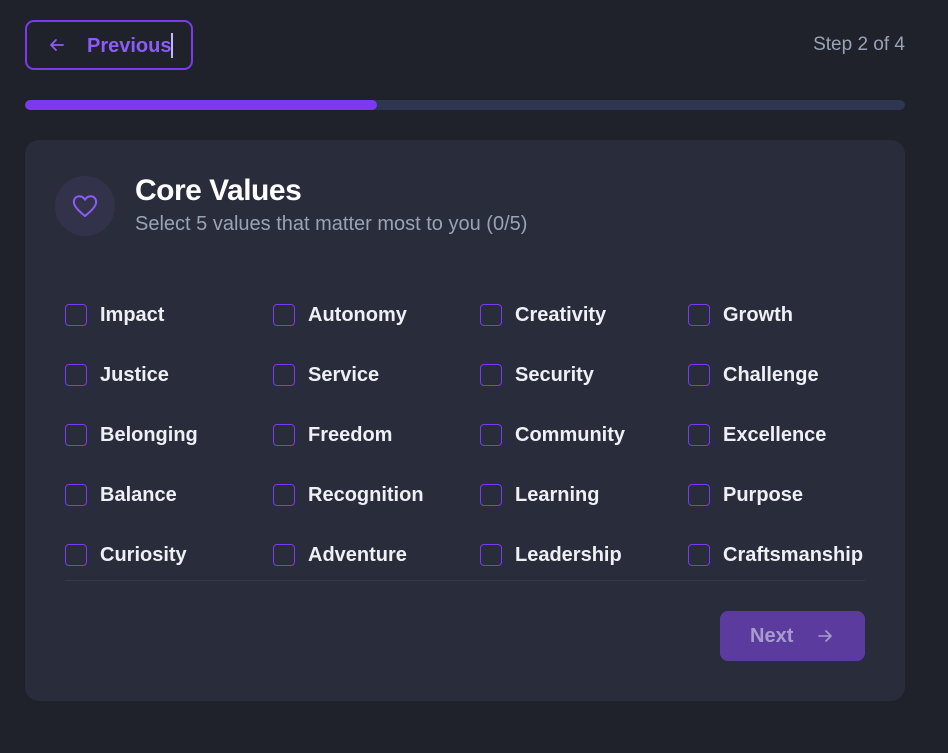 The image size is (948, 753). I want to click on value-option: Excellence, so click(757, 435).